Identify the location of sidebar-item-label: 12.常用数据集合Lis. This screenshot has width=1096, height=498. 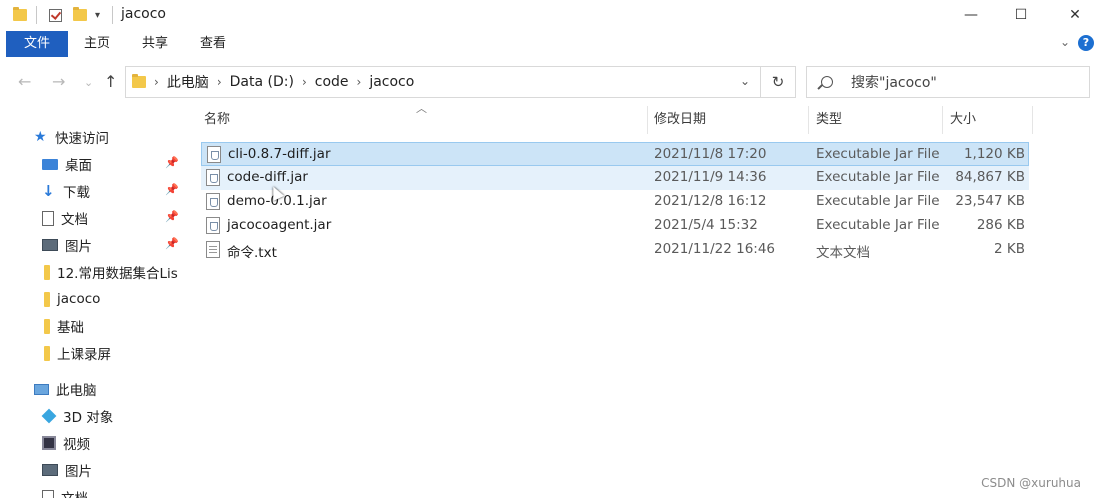
(117, 274).